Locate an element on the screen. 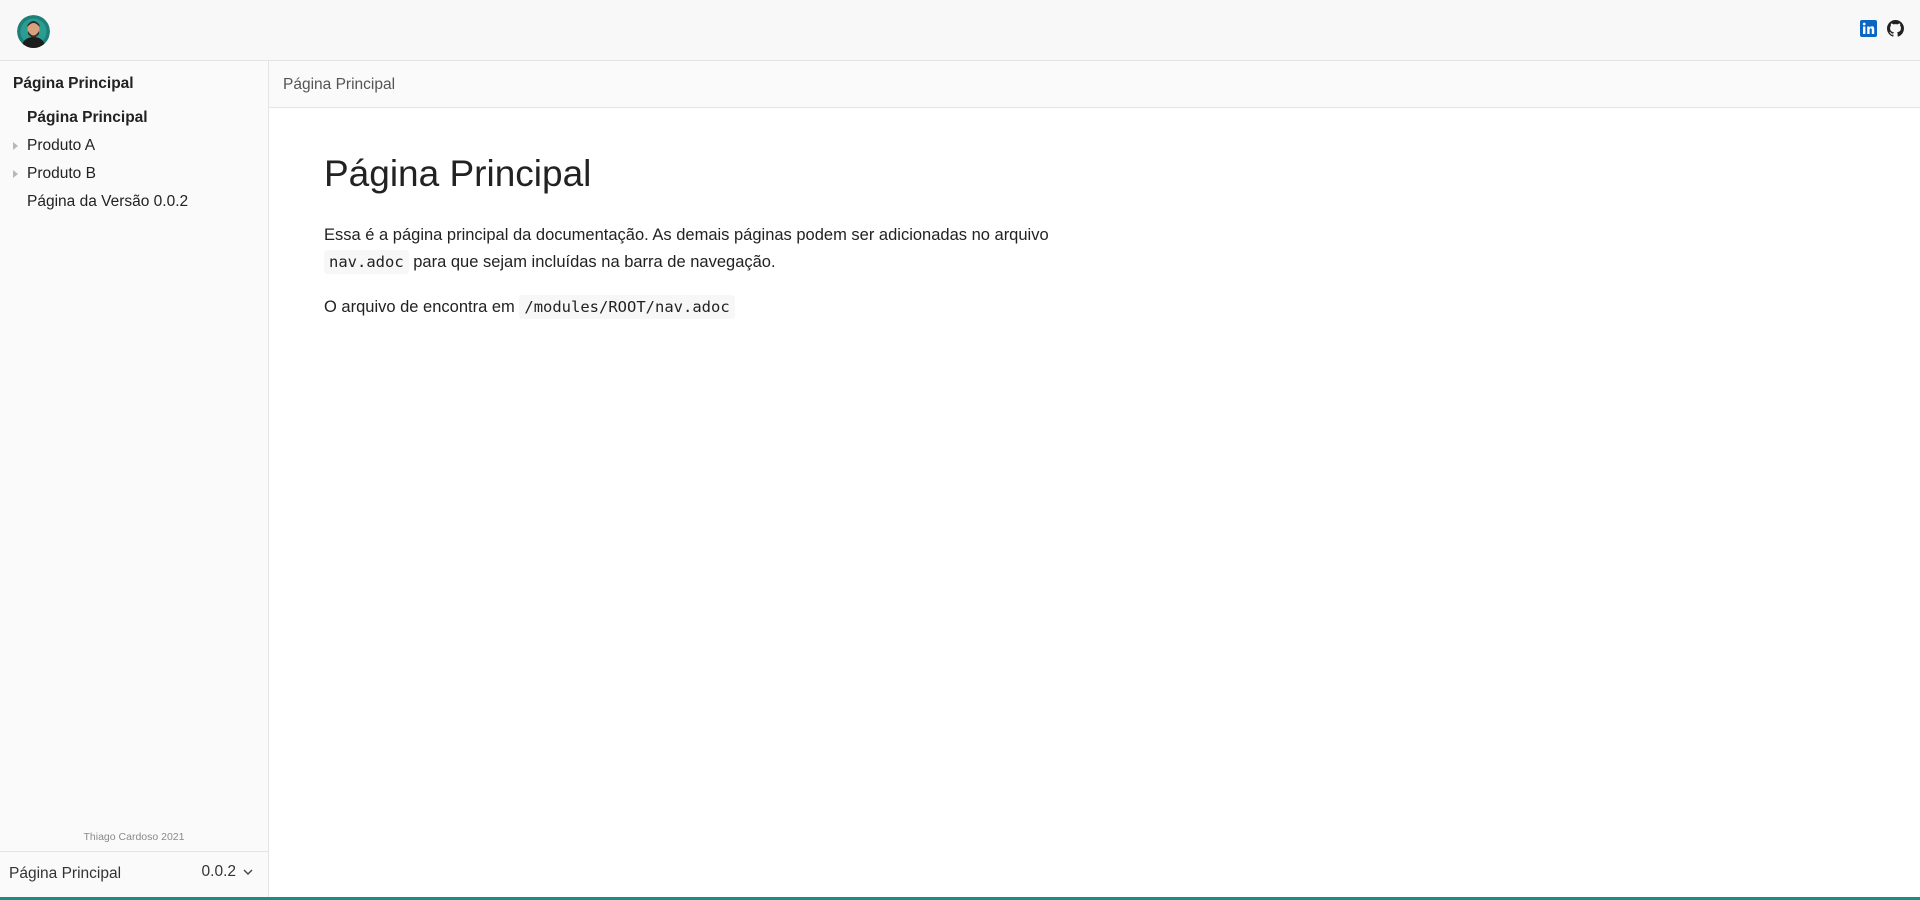 This screenshot has width=1920, height=900. toolbar: Página Principal is located at coordinates (1094, 84).